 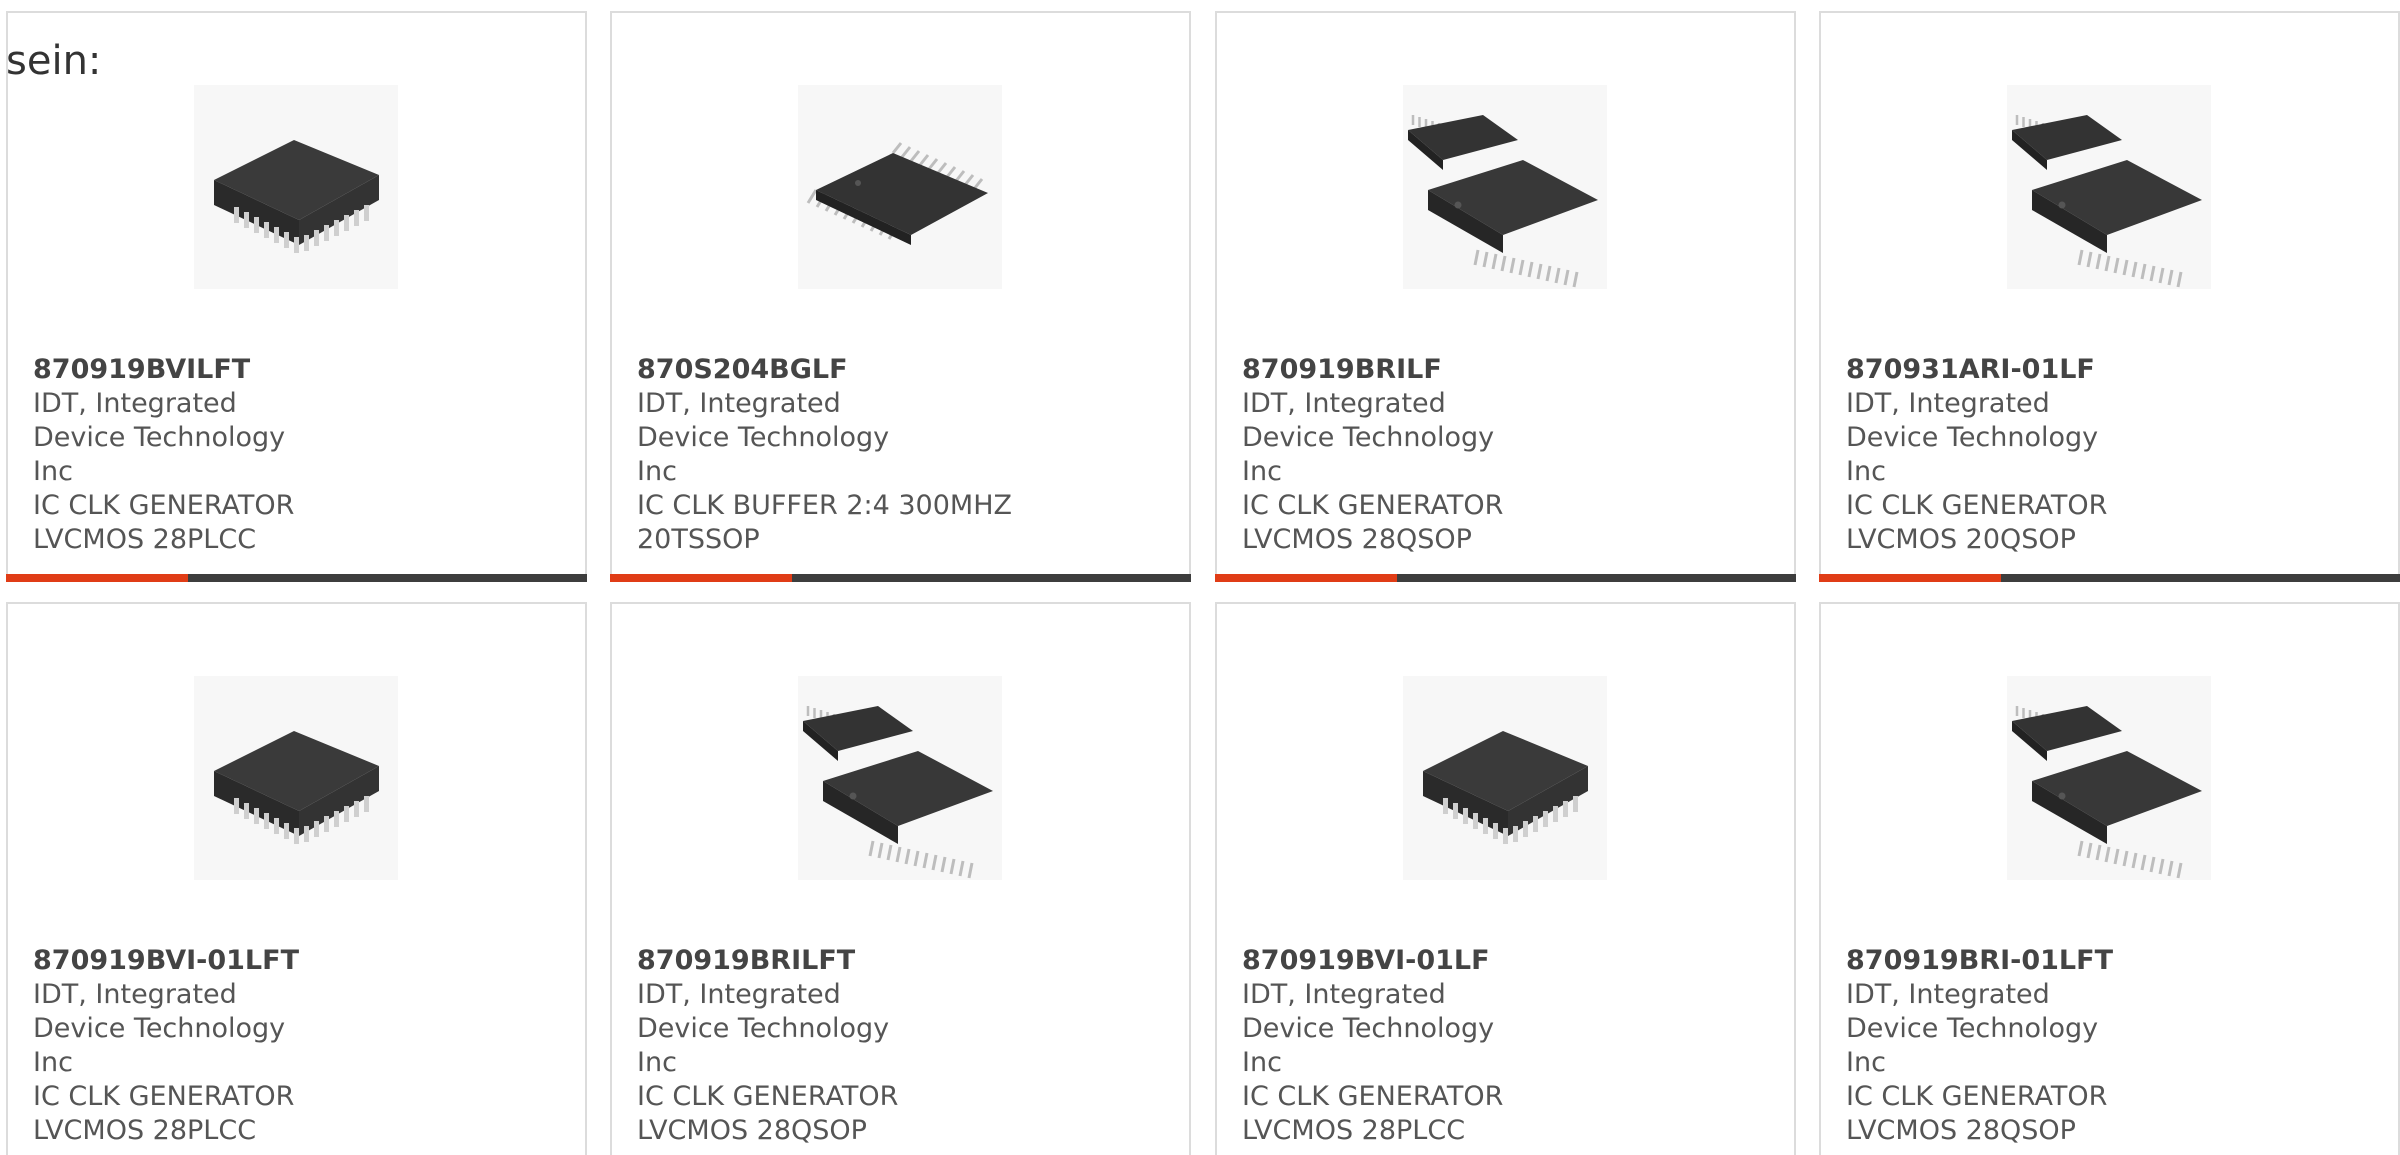 I want to click on part-number-link: 870919BRILFT, so click(x=887, y=961).